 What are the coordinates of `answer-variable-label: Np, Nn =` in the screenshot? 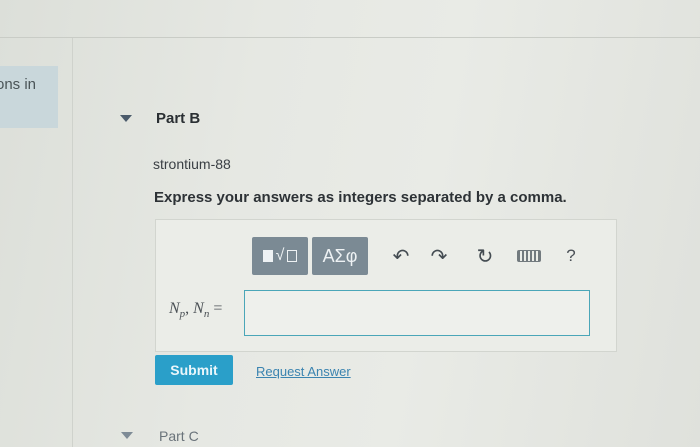 It's located at (196, 310).